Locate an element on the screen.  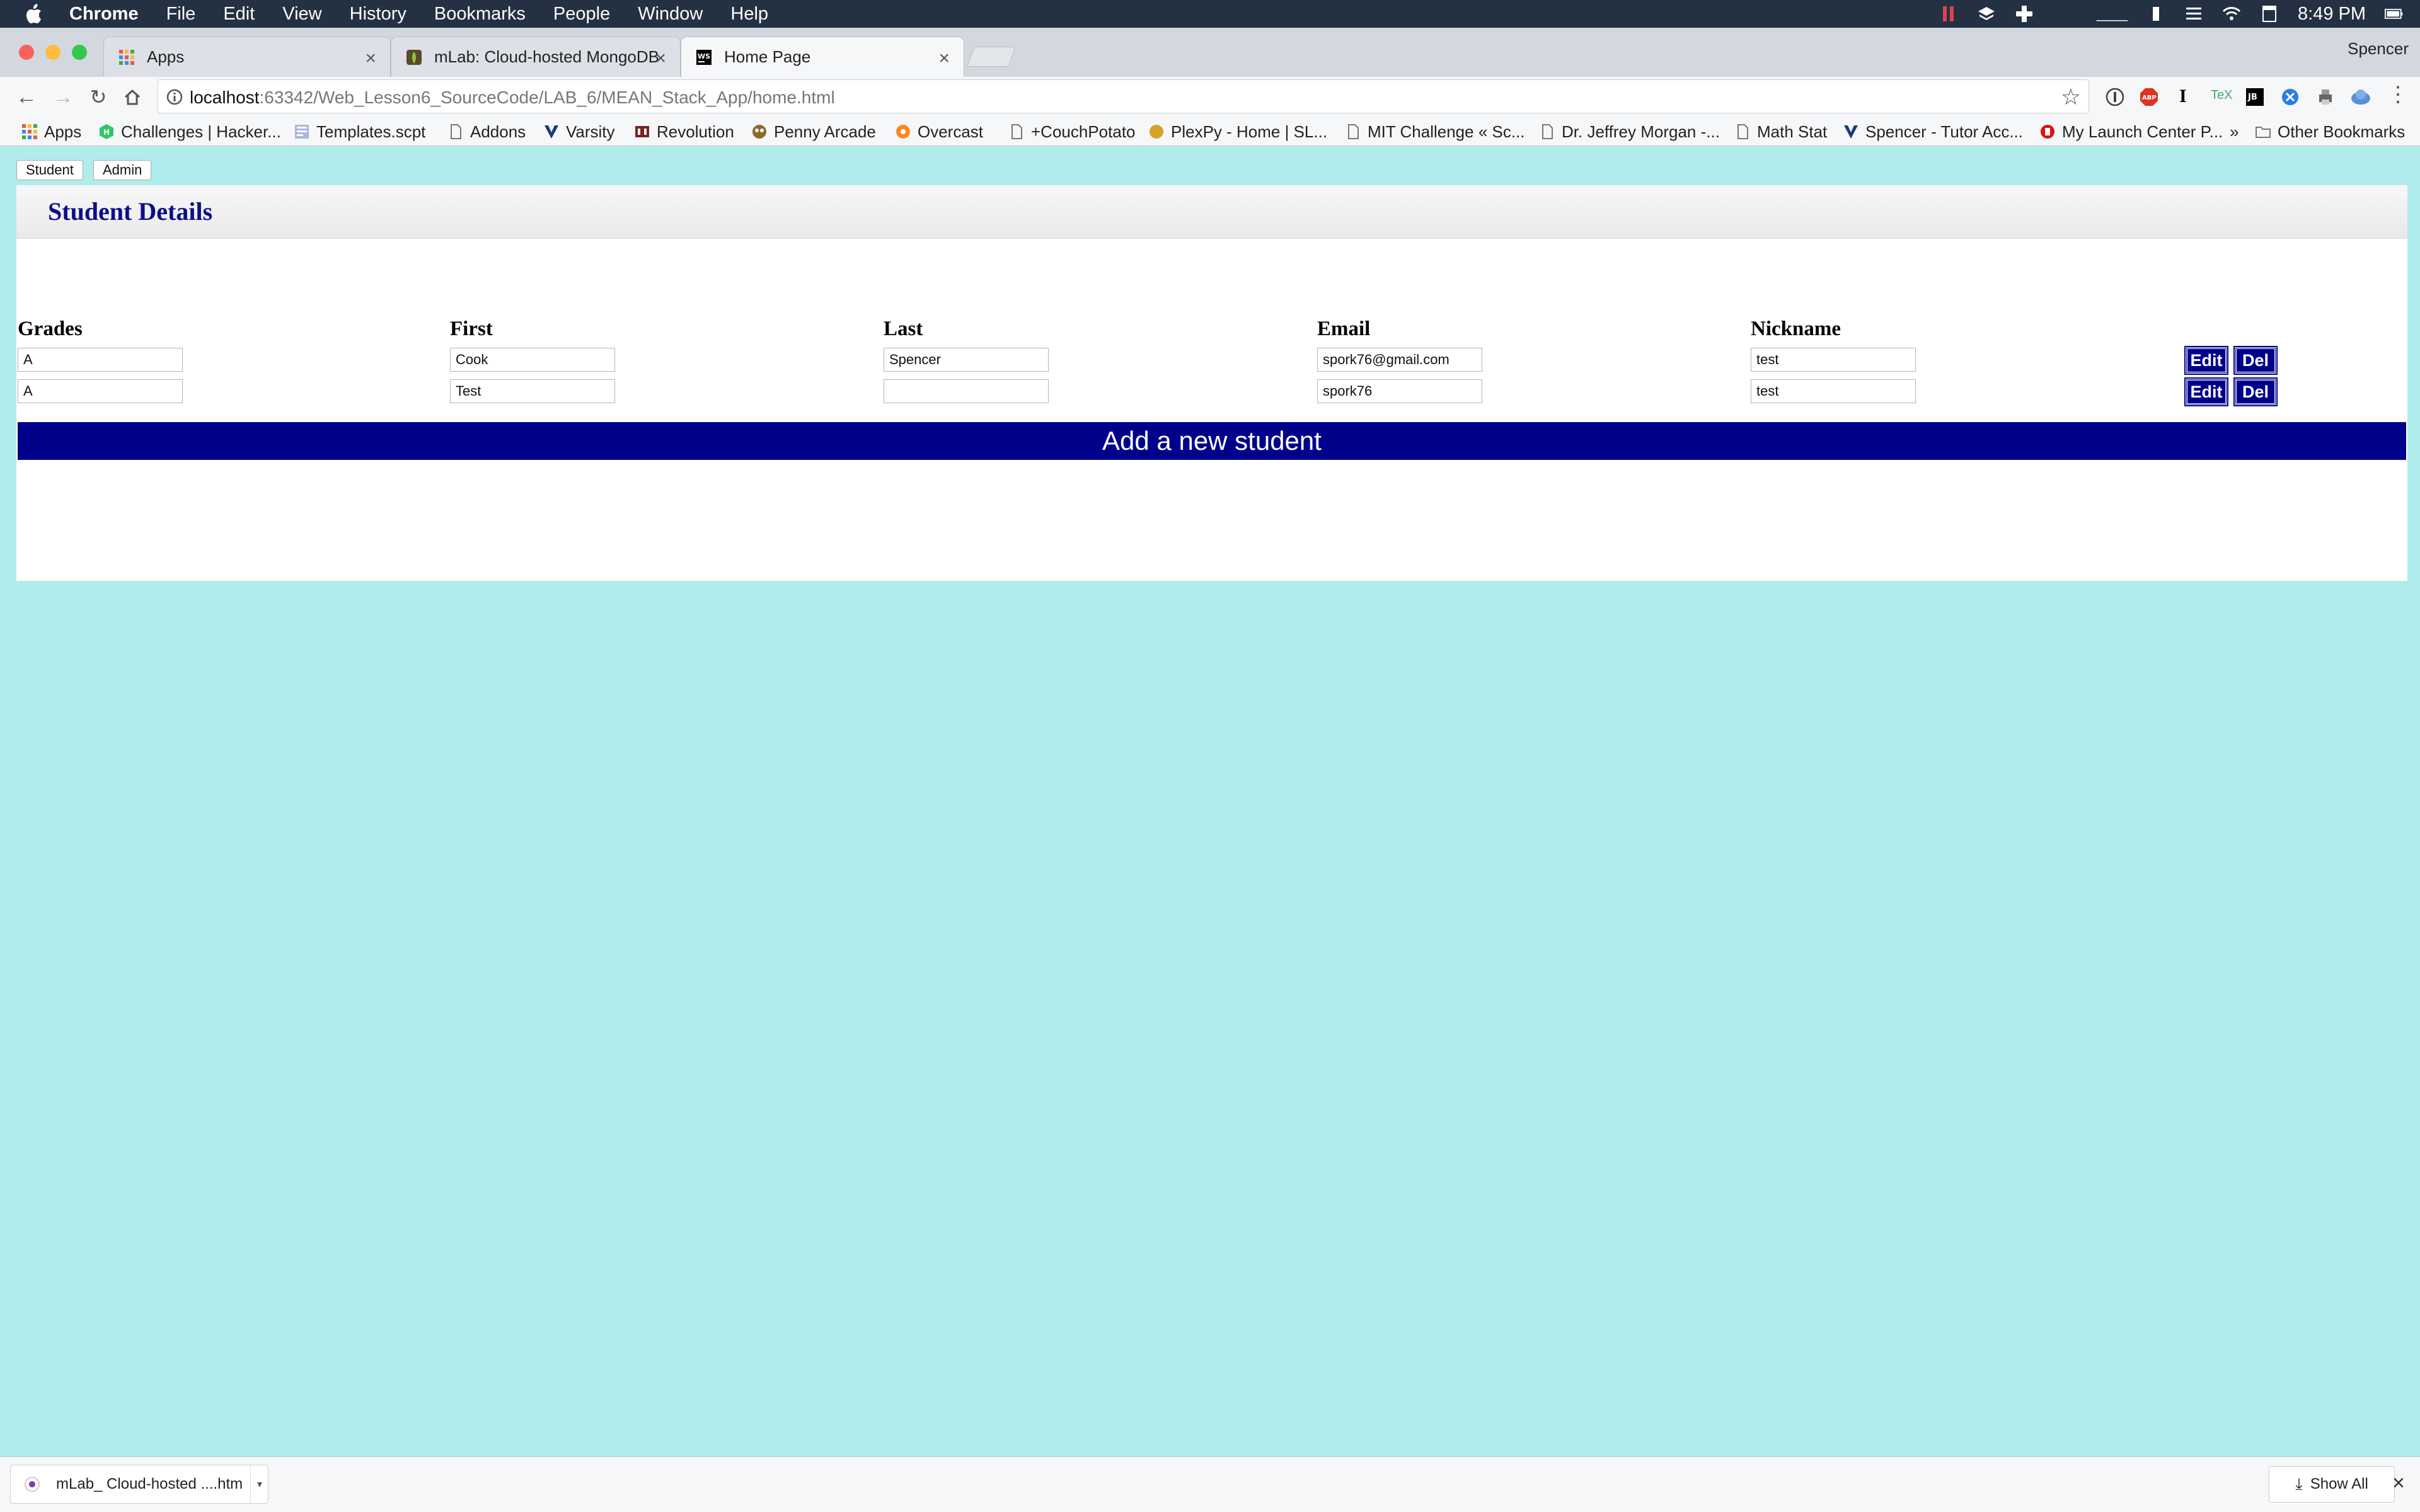
layers-icon is located at coordinates (1987, 13).